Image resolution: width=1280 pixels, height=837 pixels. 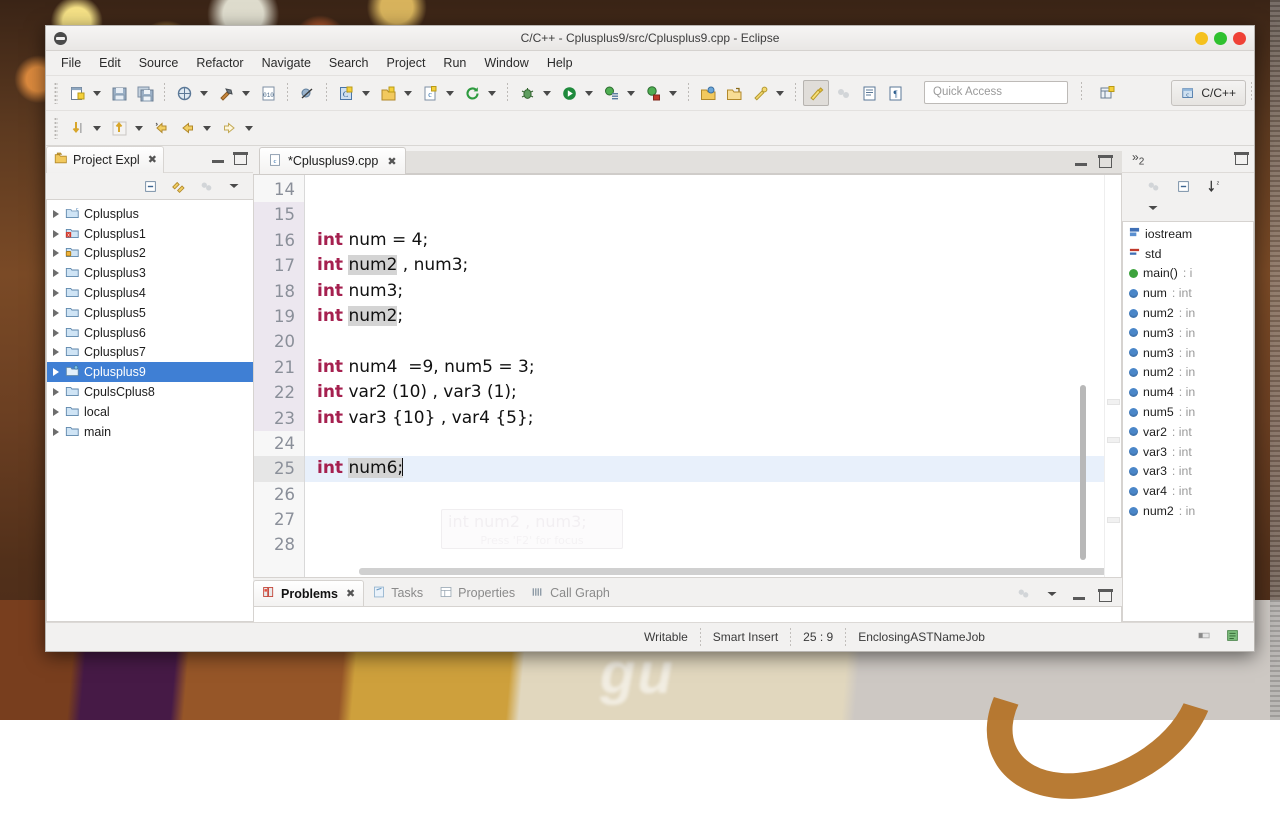 What do you see at coordinates (1188, 472) in the screenshot?
I see `outline-item-var3-2: var3 : int` at bounding box center [1188, 472].